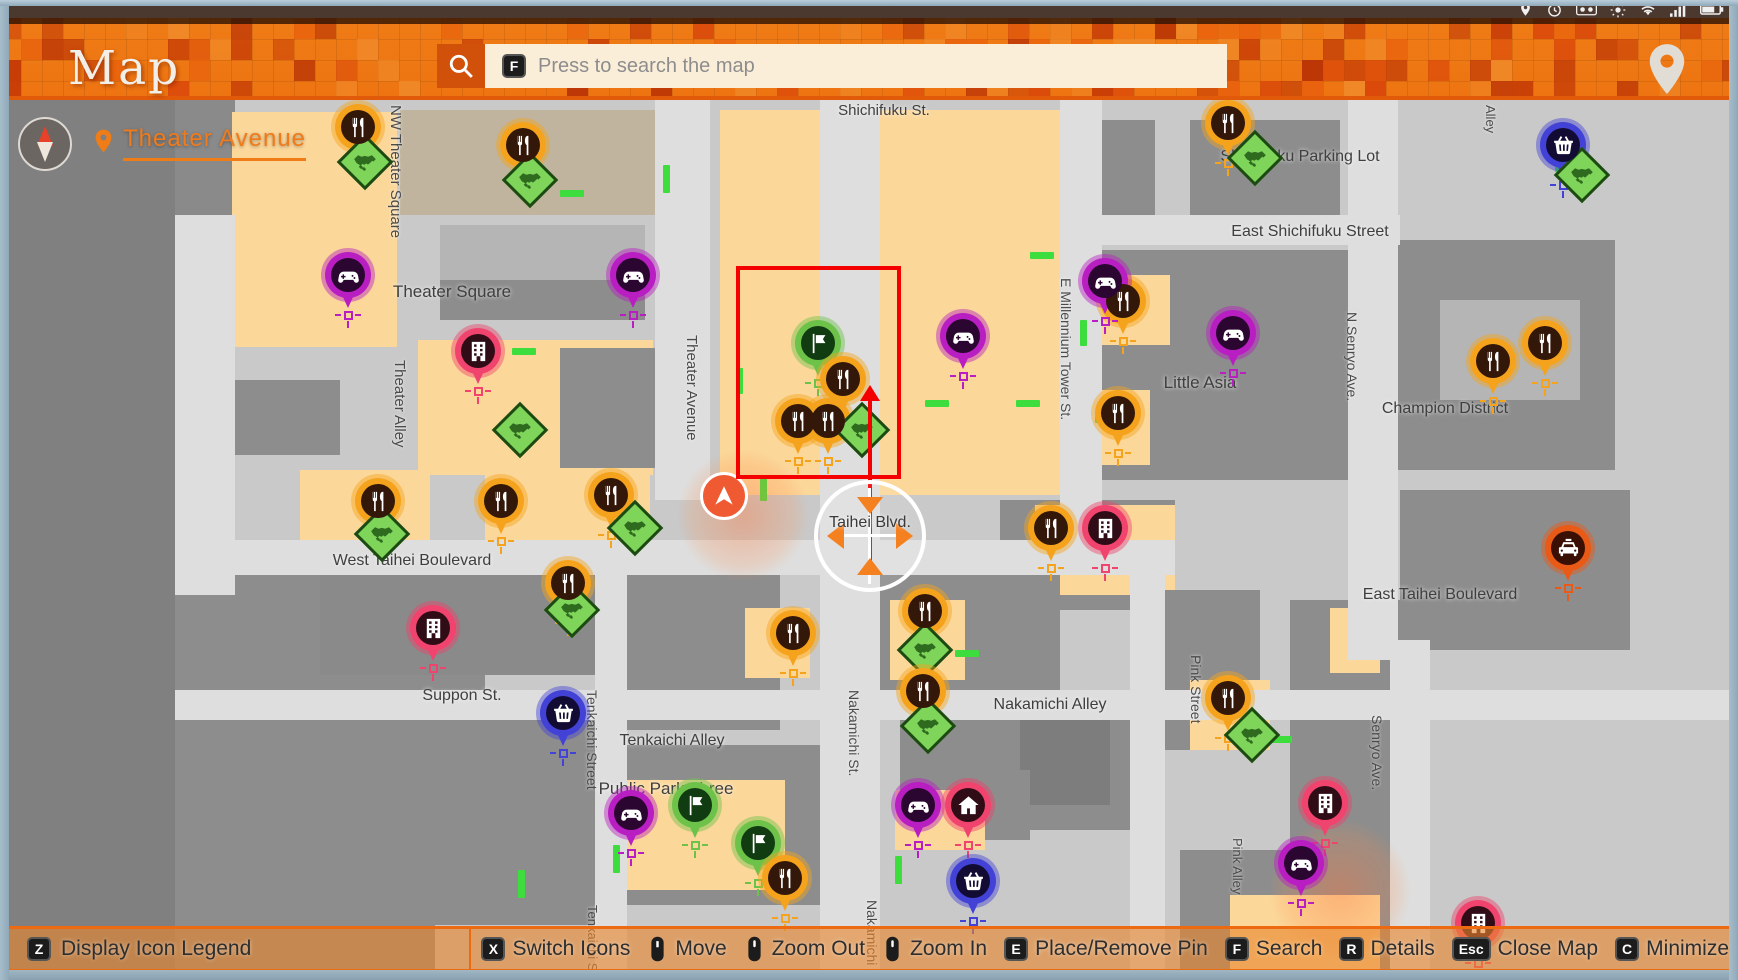 Image resolution: width=1738 pixels, height=980 pixels. I want to click on pan-reticle: Taihei Blvd., so click(870, 536).